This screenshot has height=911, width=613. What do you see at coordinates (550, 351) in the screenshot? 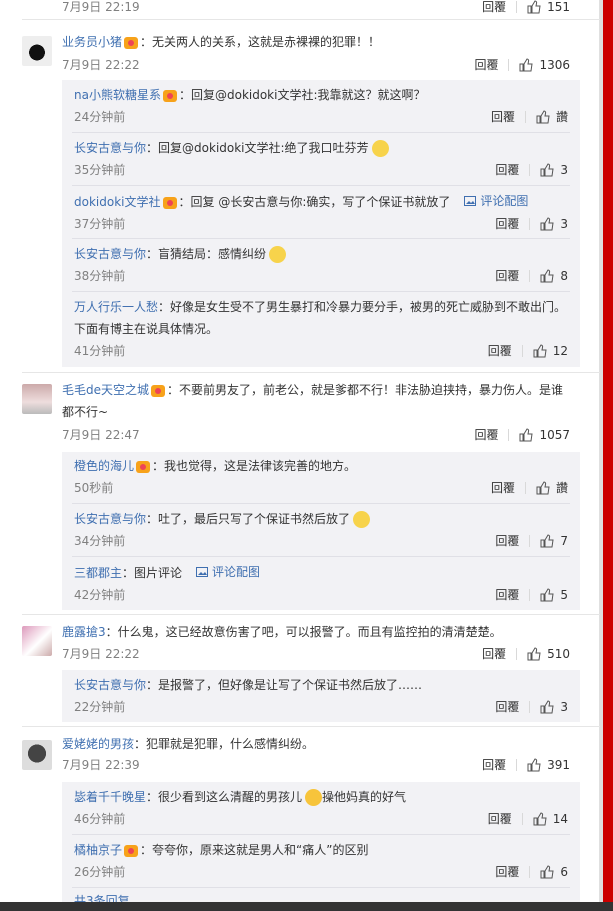
I see `like-button: 12` at bounding box center [550, 351].